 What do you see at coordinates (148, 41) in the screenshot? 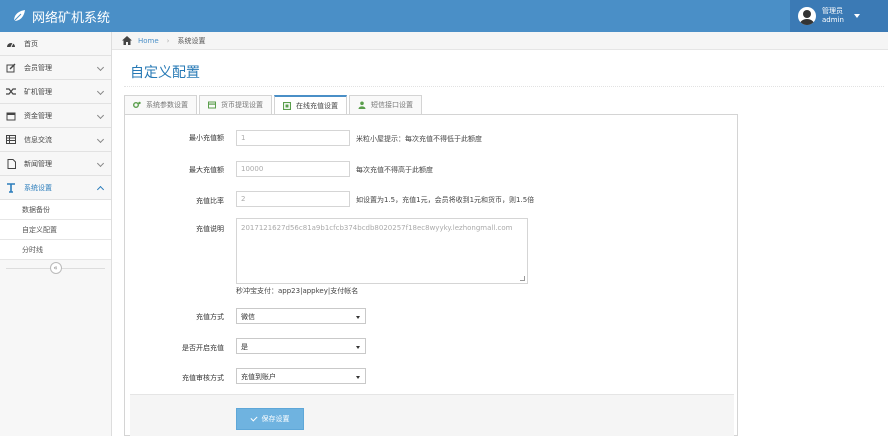
I see `breadcrumb-home-link: Home` at bounding box center [148, 41].